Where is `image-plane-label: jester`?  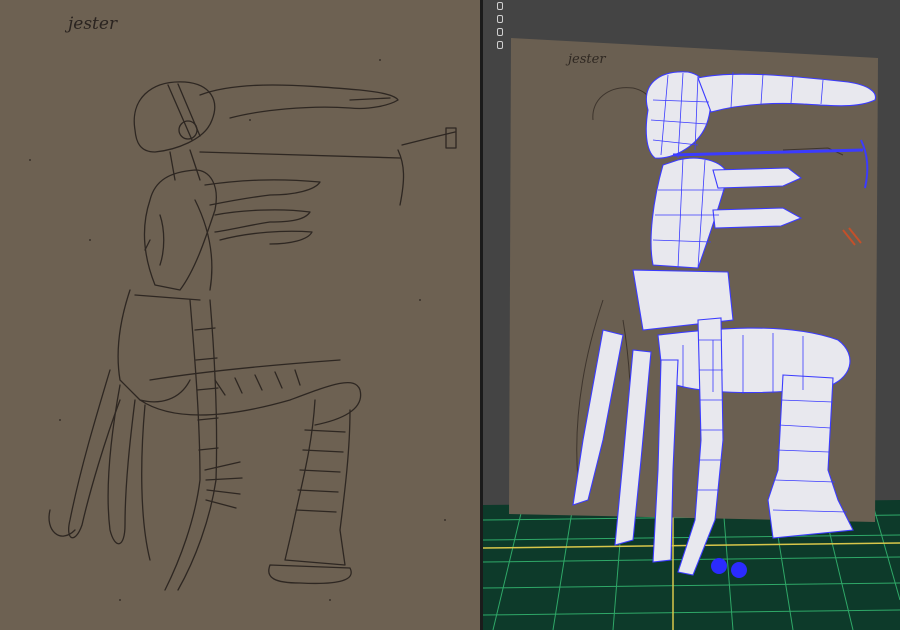
image-plane-label: jester is located at coordinates (587, 59).